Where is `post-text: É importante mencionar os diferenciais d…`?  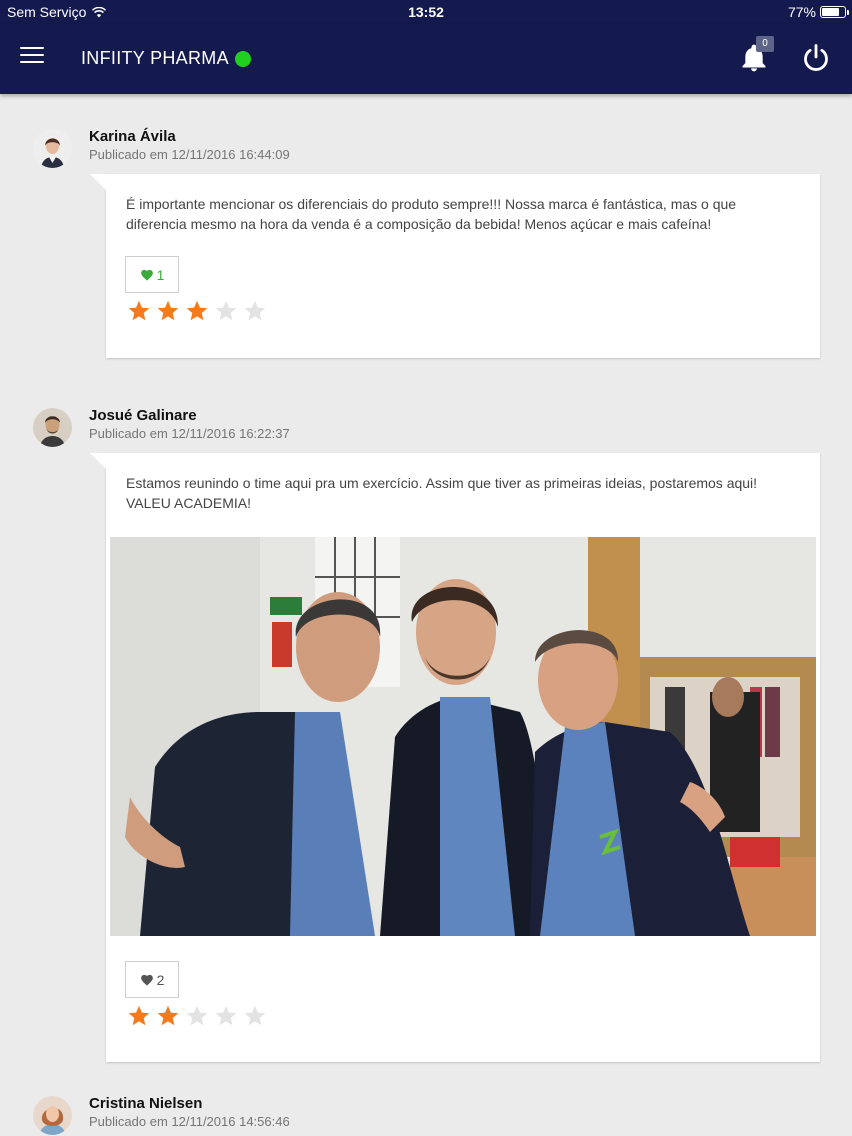
post-text: É importante mencionar os diferenciais d… is located at coordinates (431, 214).